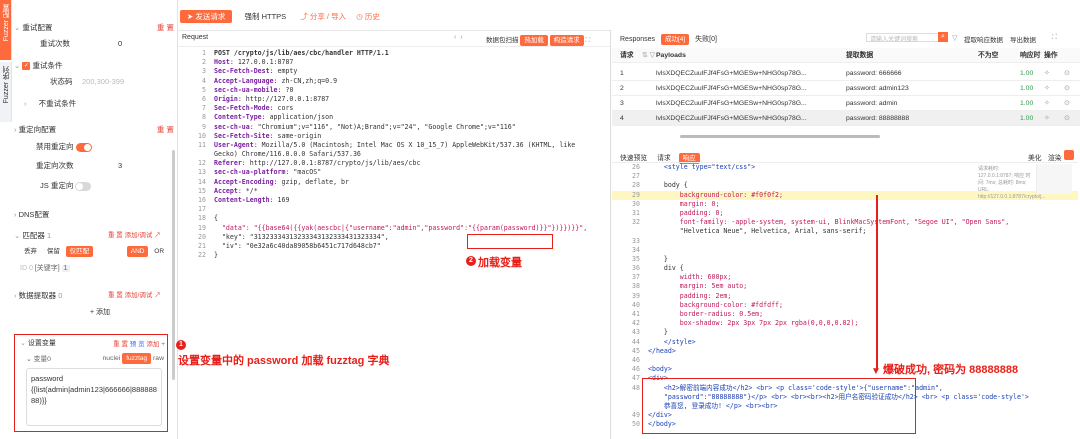 The image size is (1080, 439). I want to click on tab-quick-preview: 快速预览, so click(633, 158).